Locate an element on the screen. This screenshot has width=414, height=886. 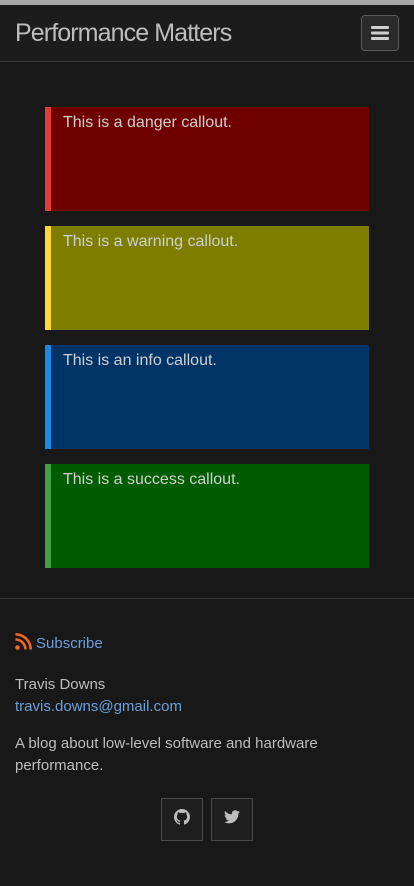
twitter-button is located at coordinates (232, 819).